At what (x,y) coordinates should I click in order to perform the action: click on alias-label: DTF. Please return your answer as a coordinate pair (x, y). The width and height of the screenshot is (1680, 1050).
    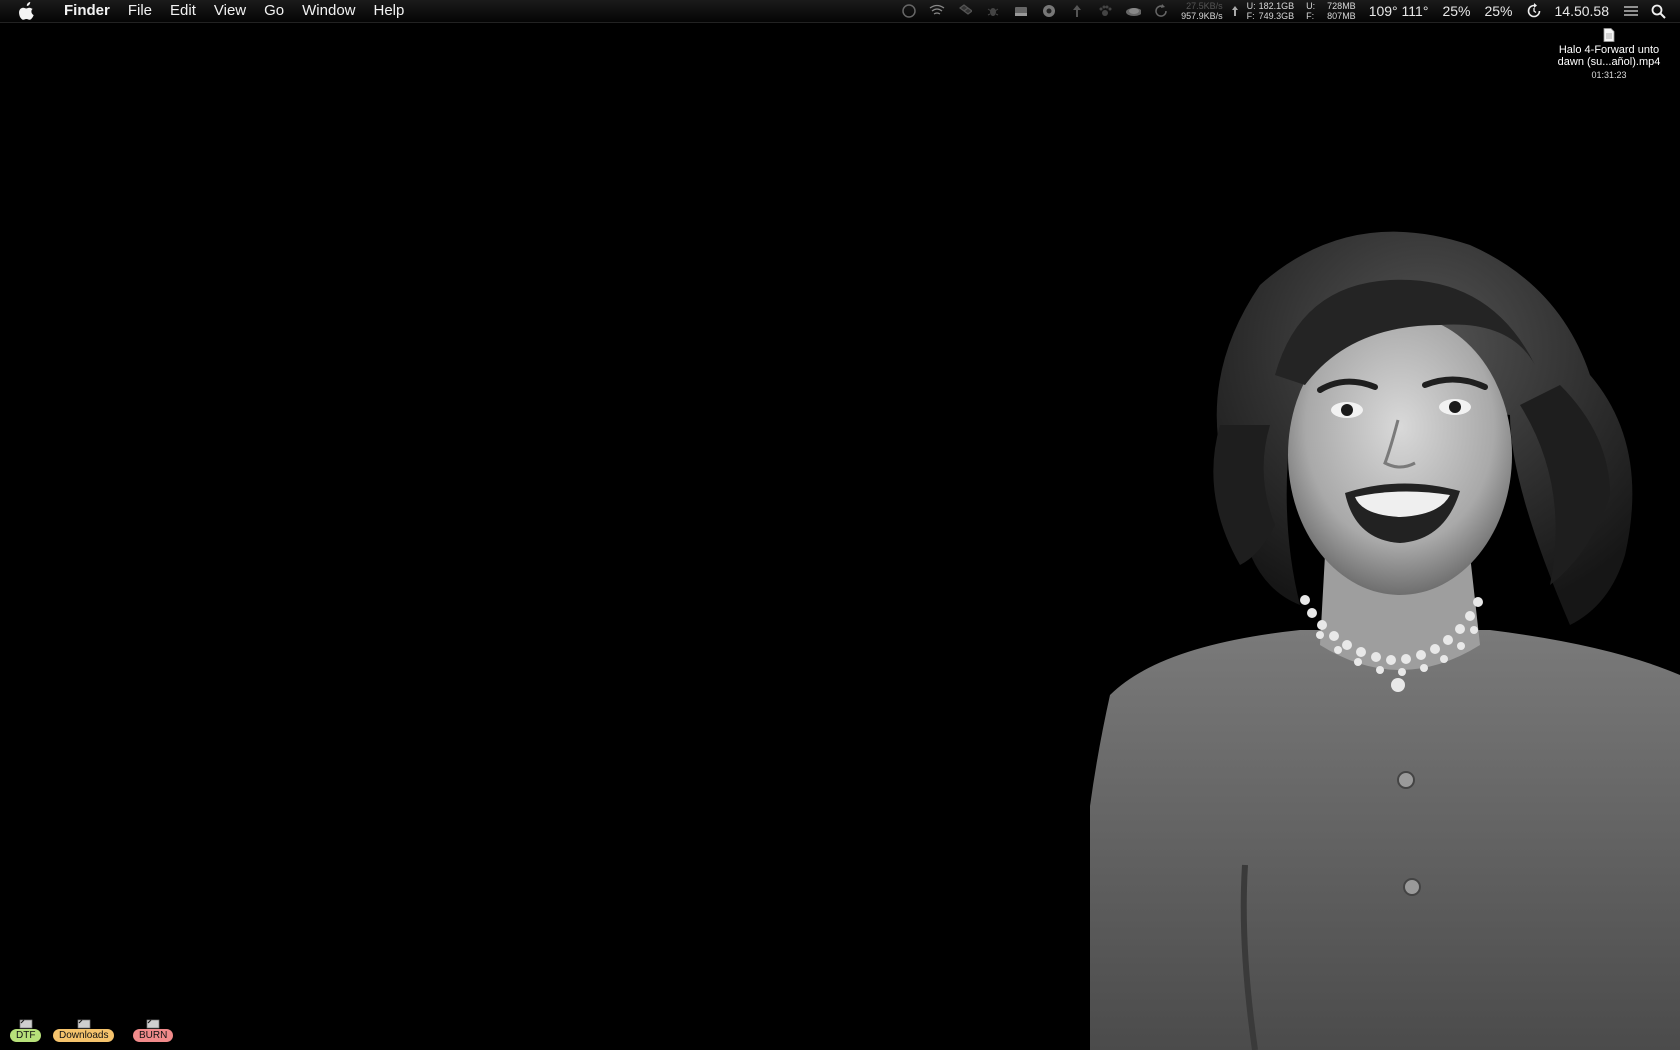
    Looking at the image, I should click on (26, 1035).